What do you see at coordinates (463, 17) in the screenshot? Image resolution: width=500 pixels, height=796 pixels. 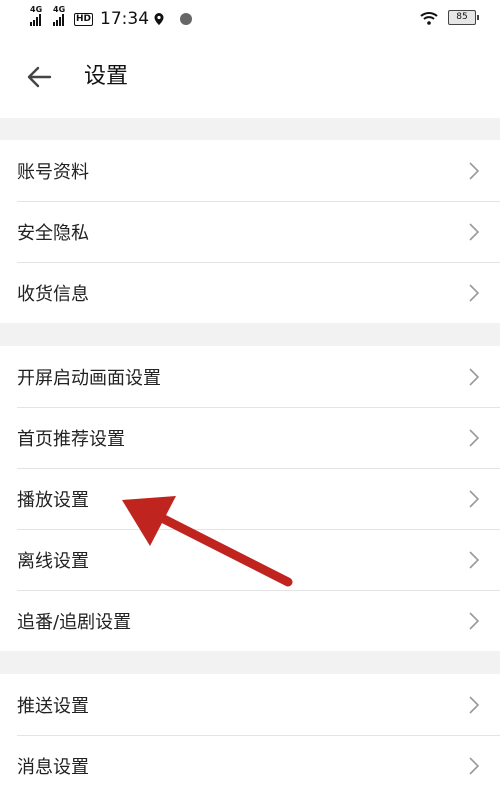 I see `battery-icon: 85` at bounding box center [463, 17].